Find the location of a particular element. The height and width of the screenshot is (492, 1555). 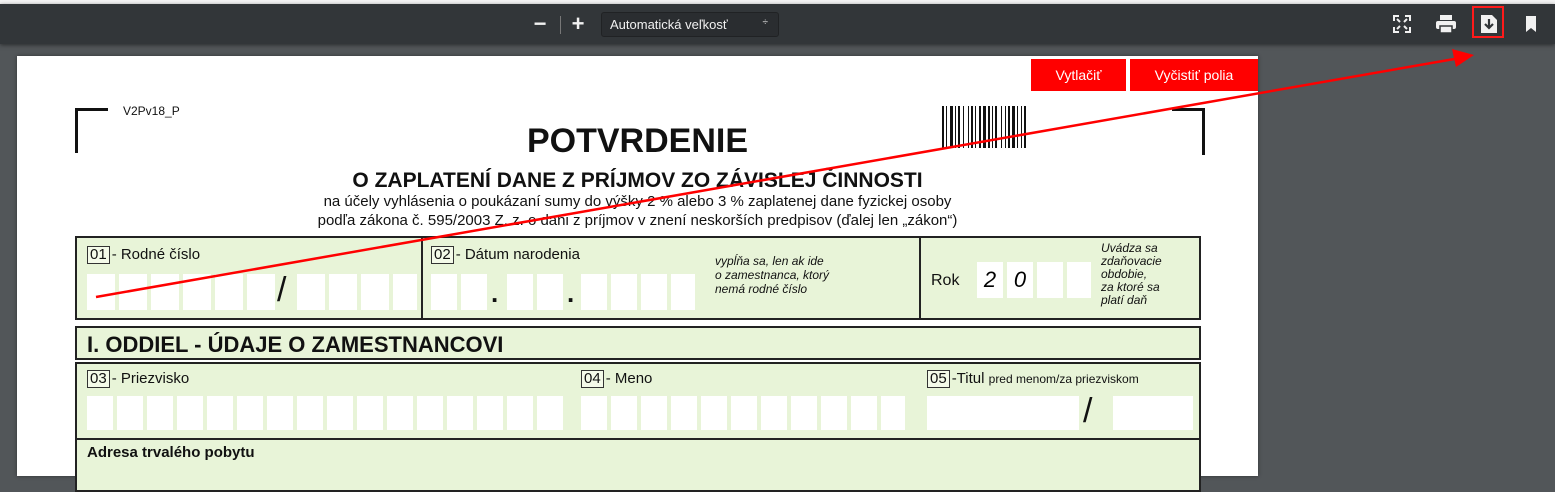

section-1-header: I. ODDIEL - ÚDAJE O ZAMESTNANCOVI is located at coordinates (638, 343).